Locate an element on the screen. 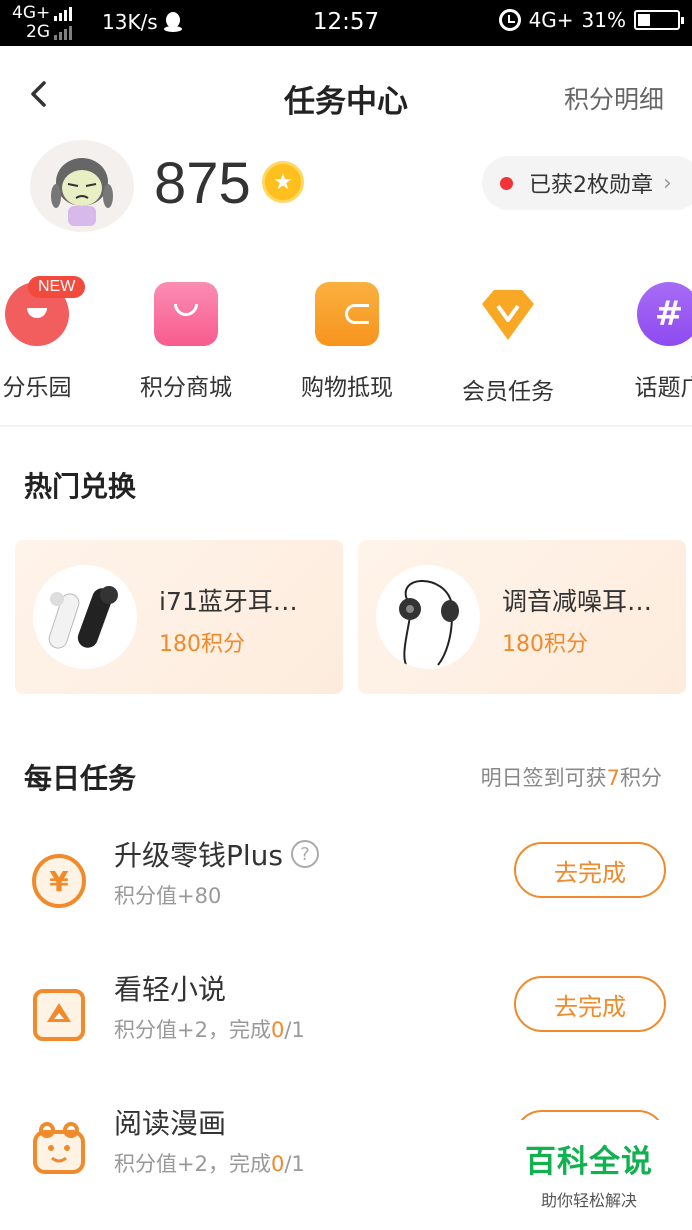 This screenshot has width=692, height=1230. help-icon: ? is located at coordinates (305, 854).